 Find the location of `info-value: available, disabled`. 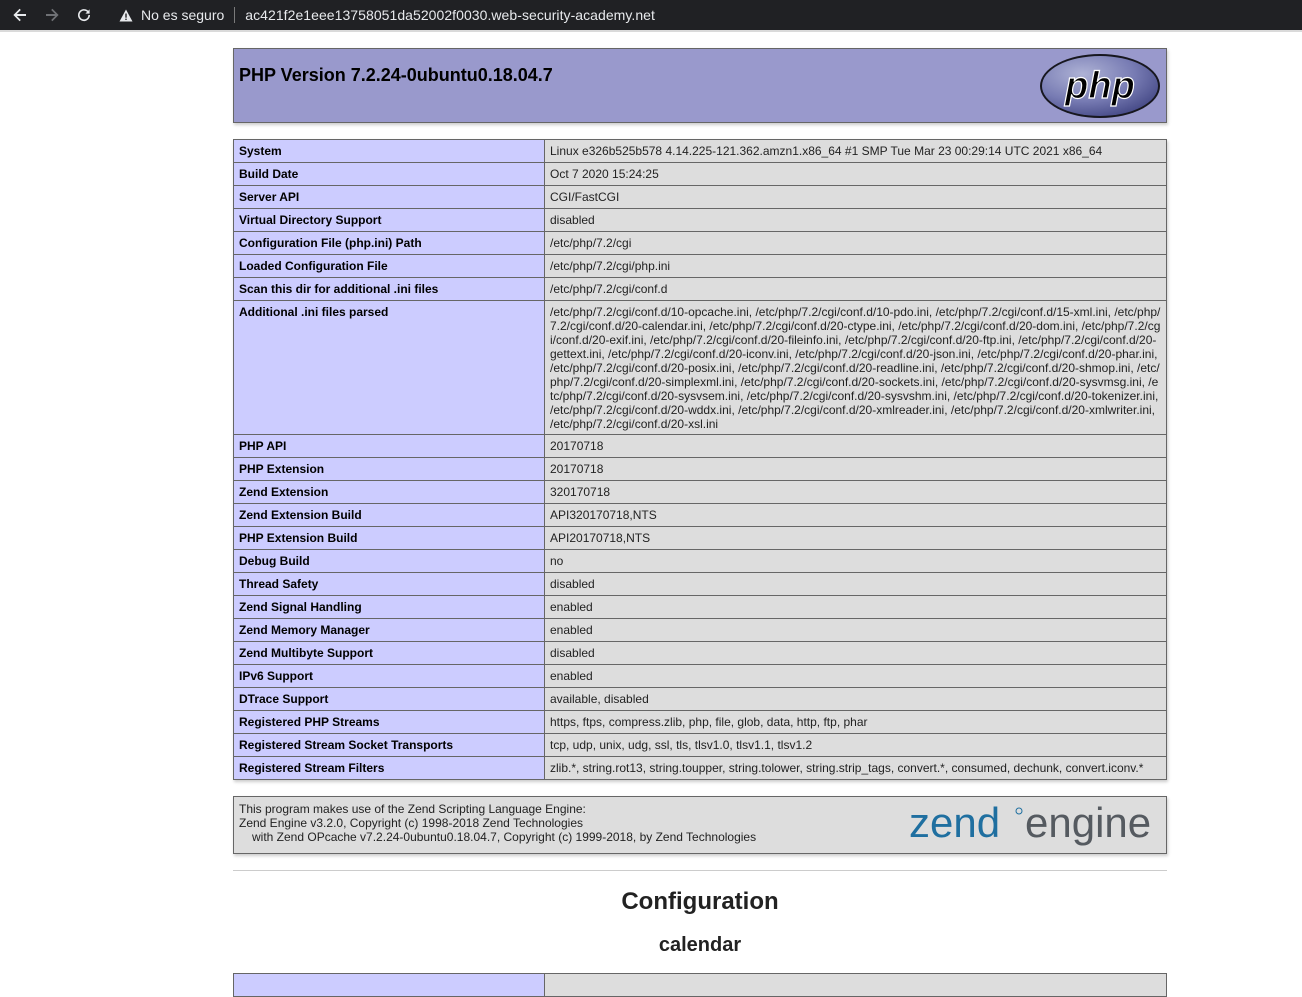

info-value: available, disabled is located at coordinates (855, 699).